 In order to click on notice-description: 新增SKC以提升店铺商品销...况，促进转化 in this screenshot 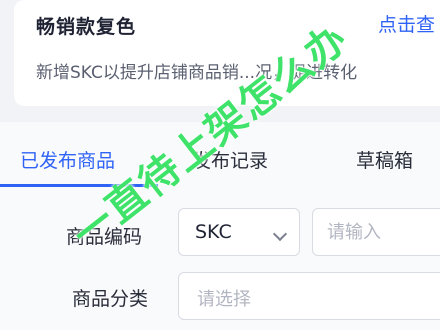, I will do `click(197, 73)`.